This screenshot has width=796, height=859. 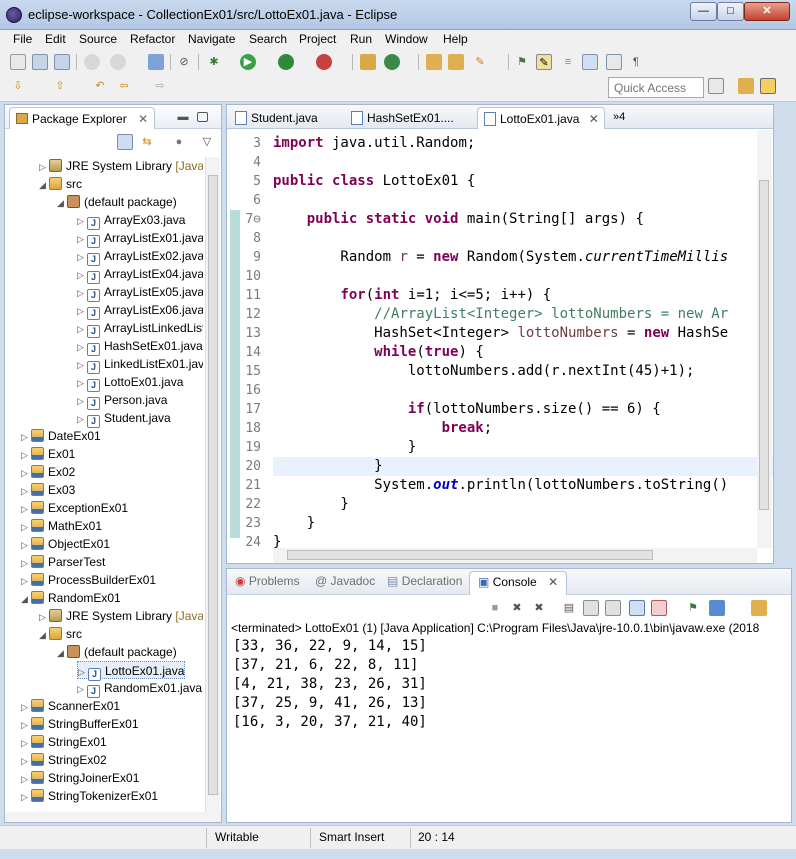 What do you see at coordinates (659, 608) in the screenshot?
I see `show-on-stderr-icon` at bounding box center [659, 608].